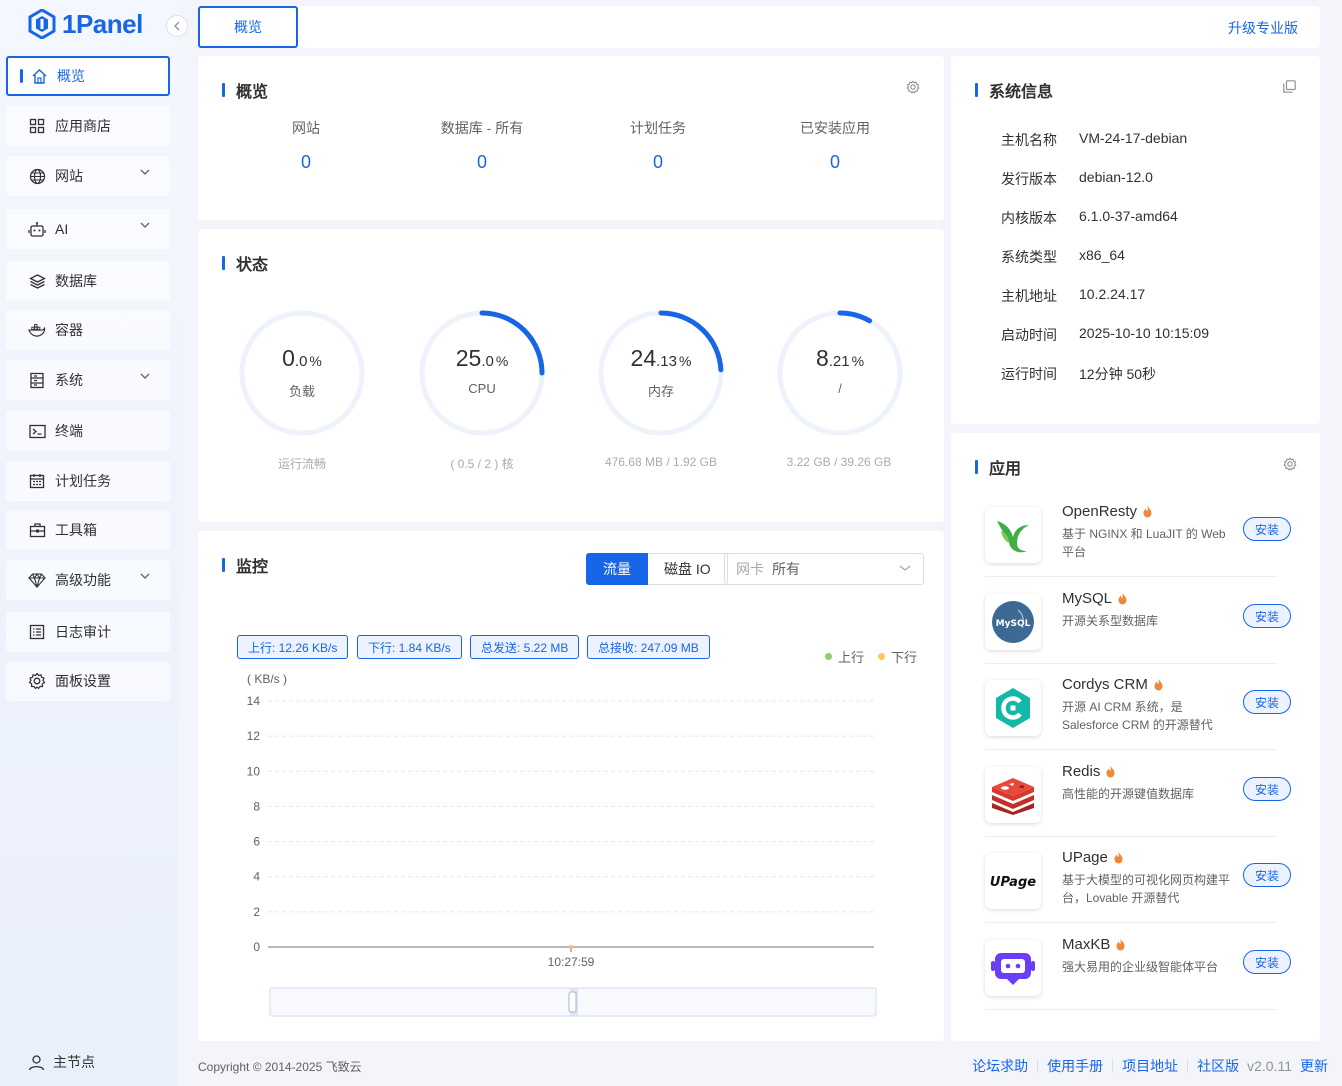 The width and height of the screenshot is (1342, 1086). I want to click on sidebar-item-label: 终端, so click(69, 431).